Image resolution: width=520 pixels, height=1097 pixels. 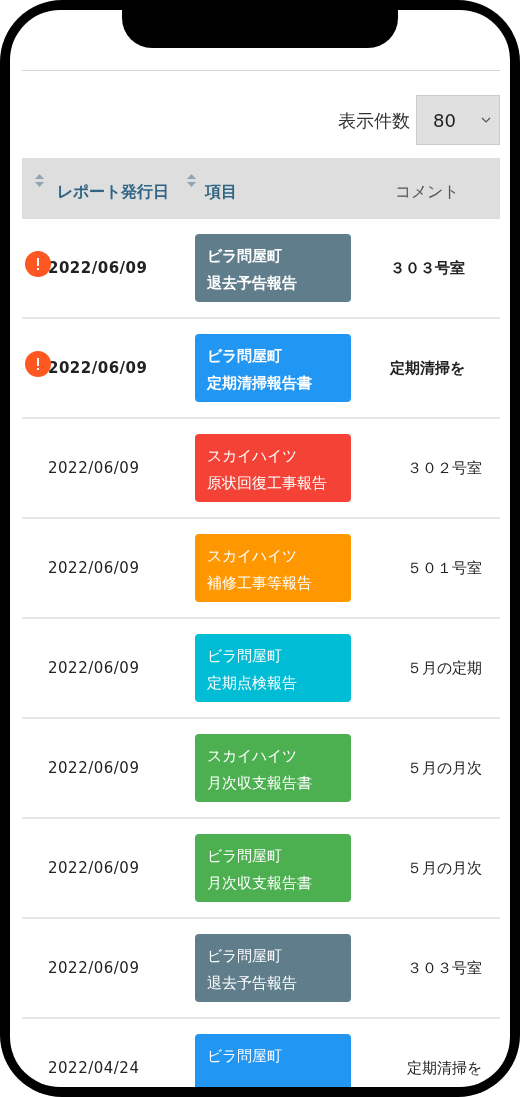 I want to click on report-tag: スカイハイツ 原状回復工事報告, so click(x=273, y=468).